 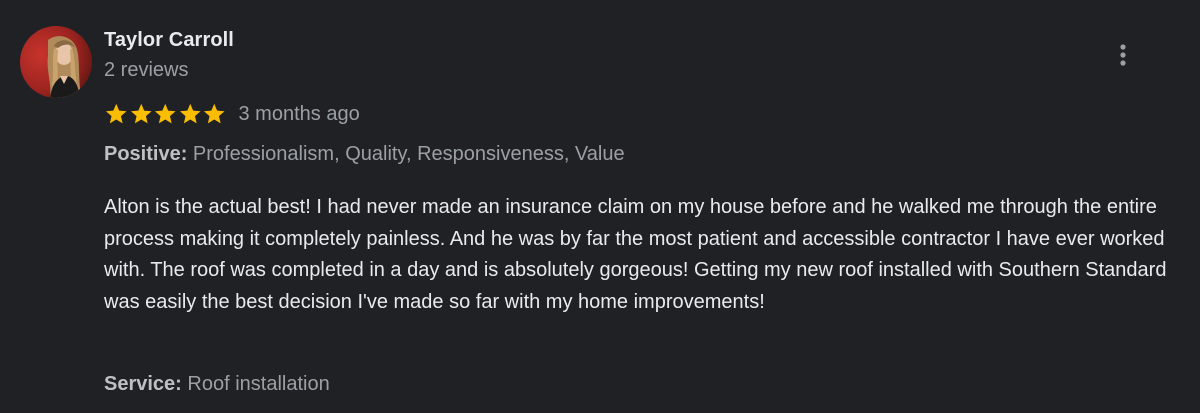 What do you see at coordinates (146, 70) in the screenshot?
I see `reviewer-review-count: 2 reviews` at bounding box center [146, 70].